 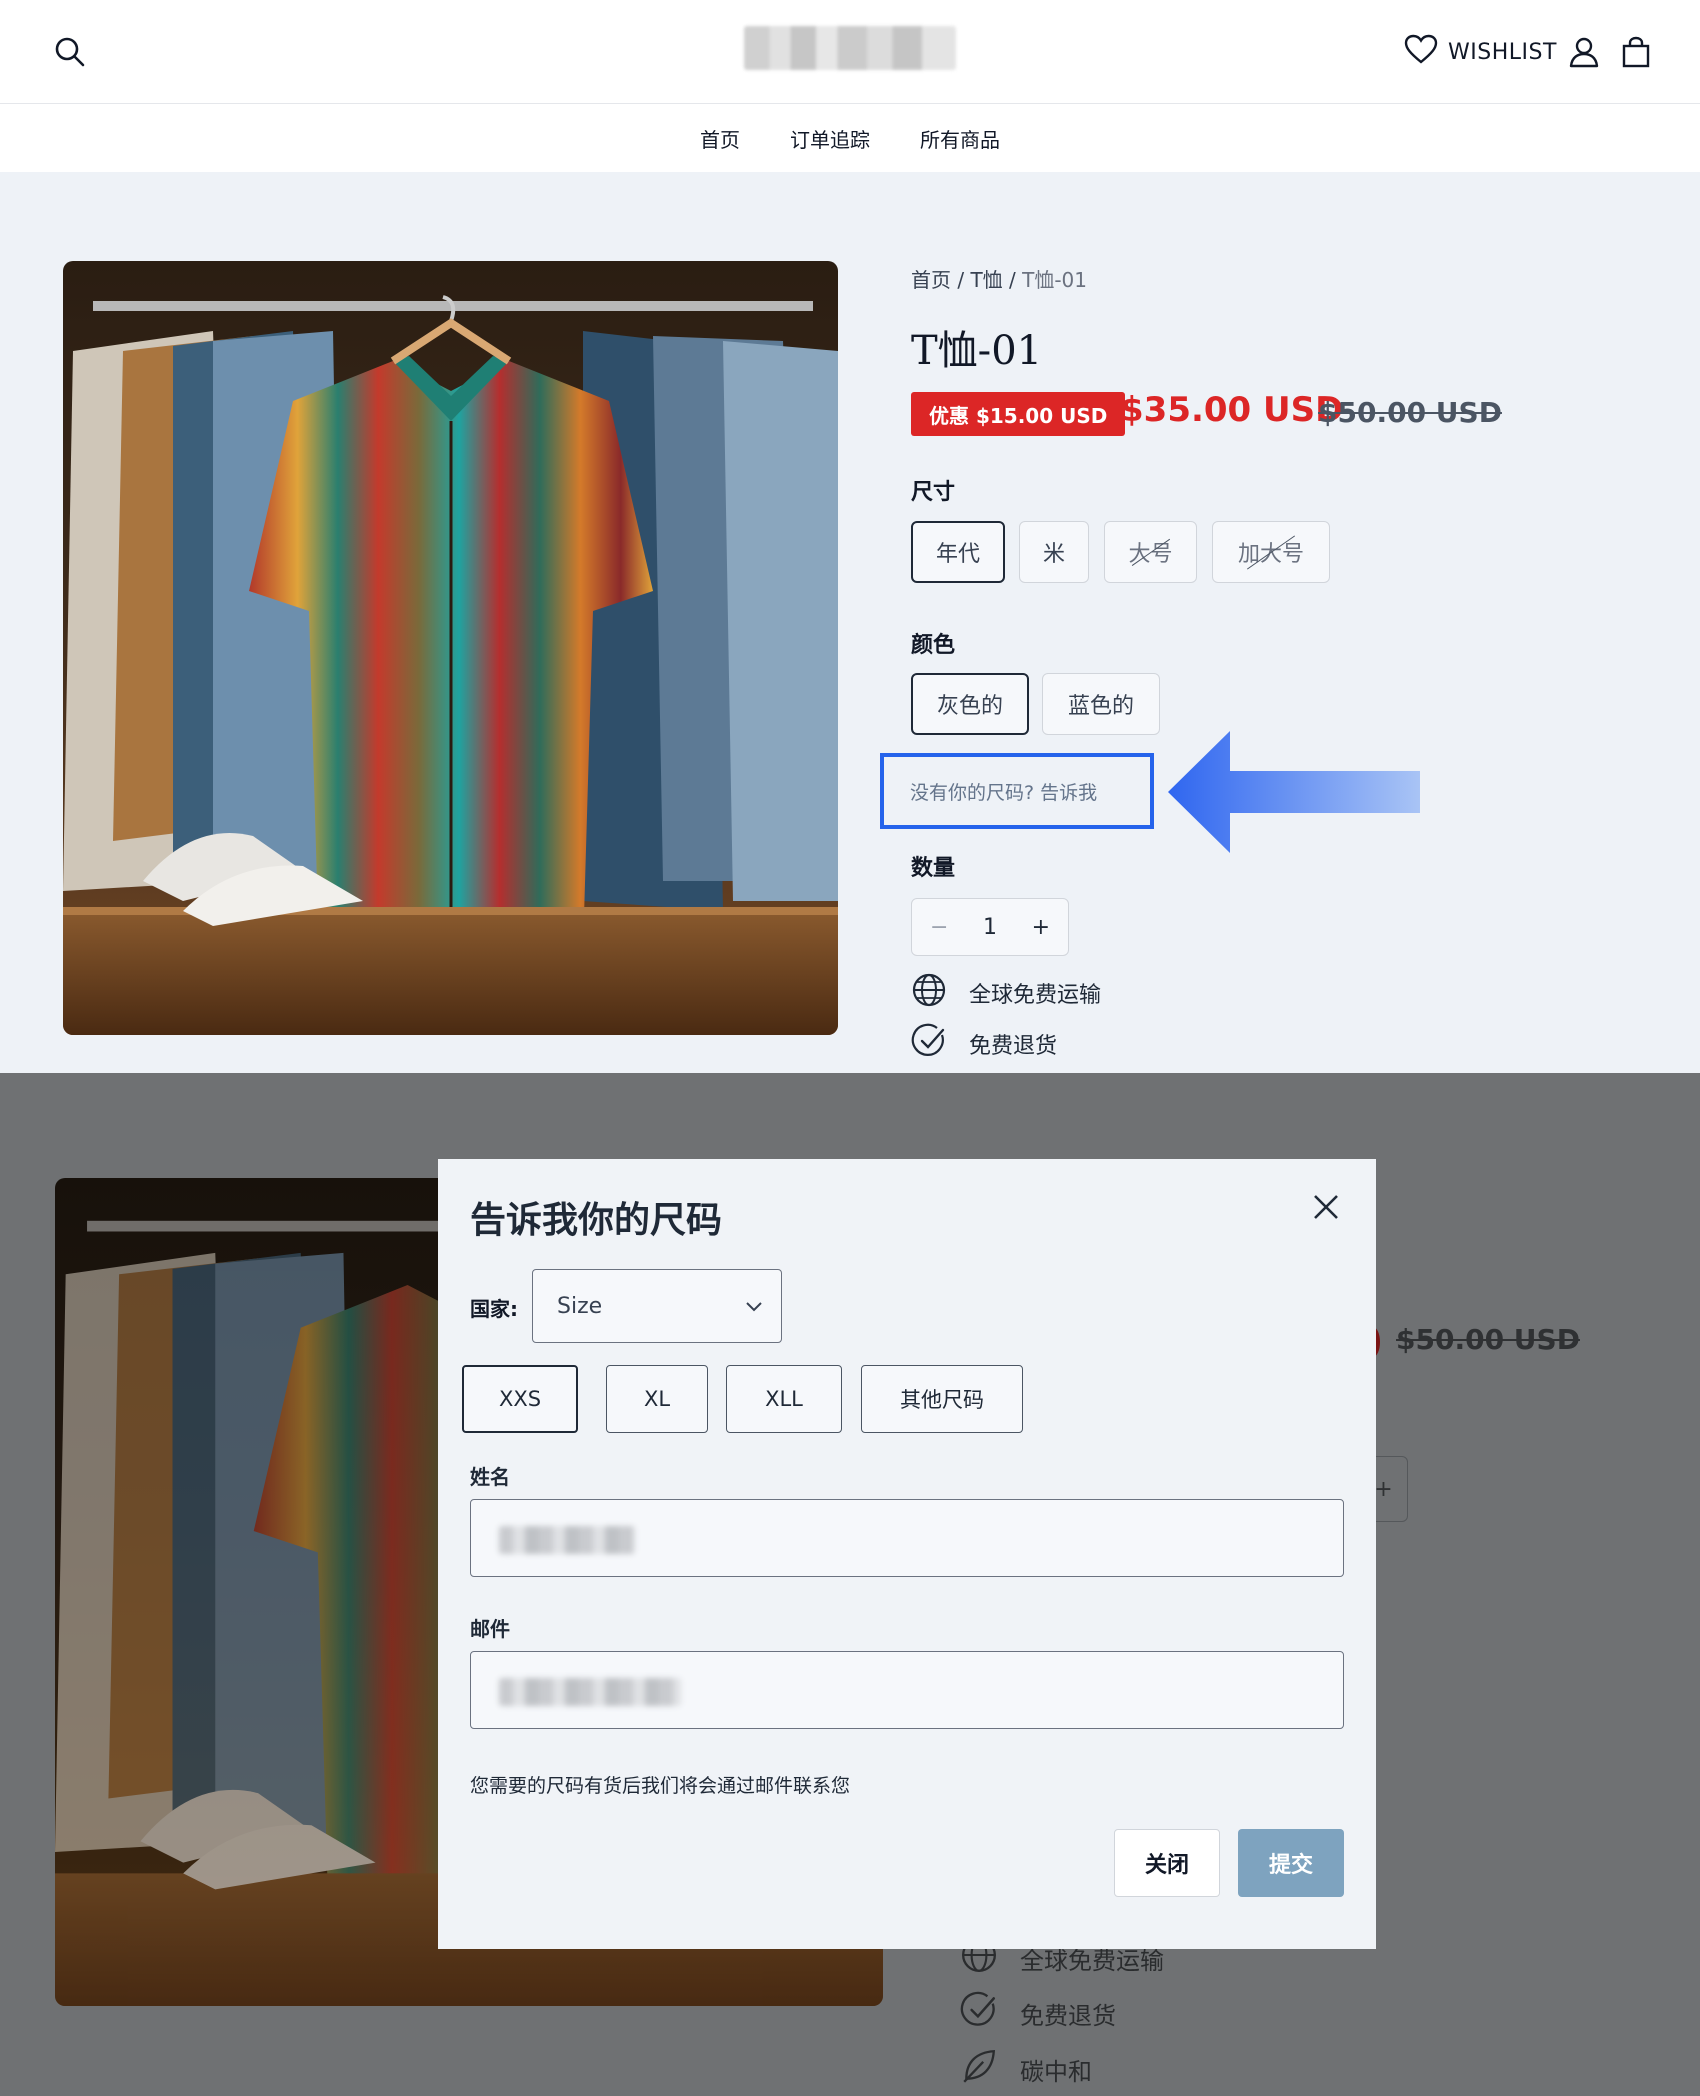 I want to click on quantity-label: 数量, so click(x=933, y=868).